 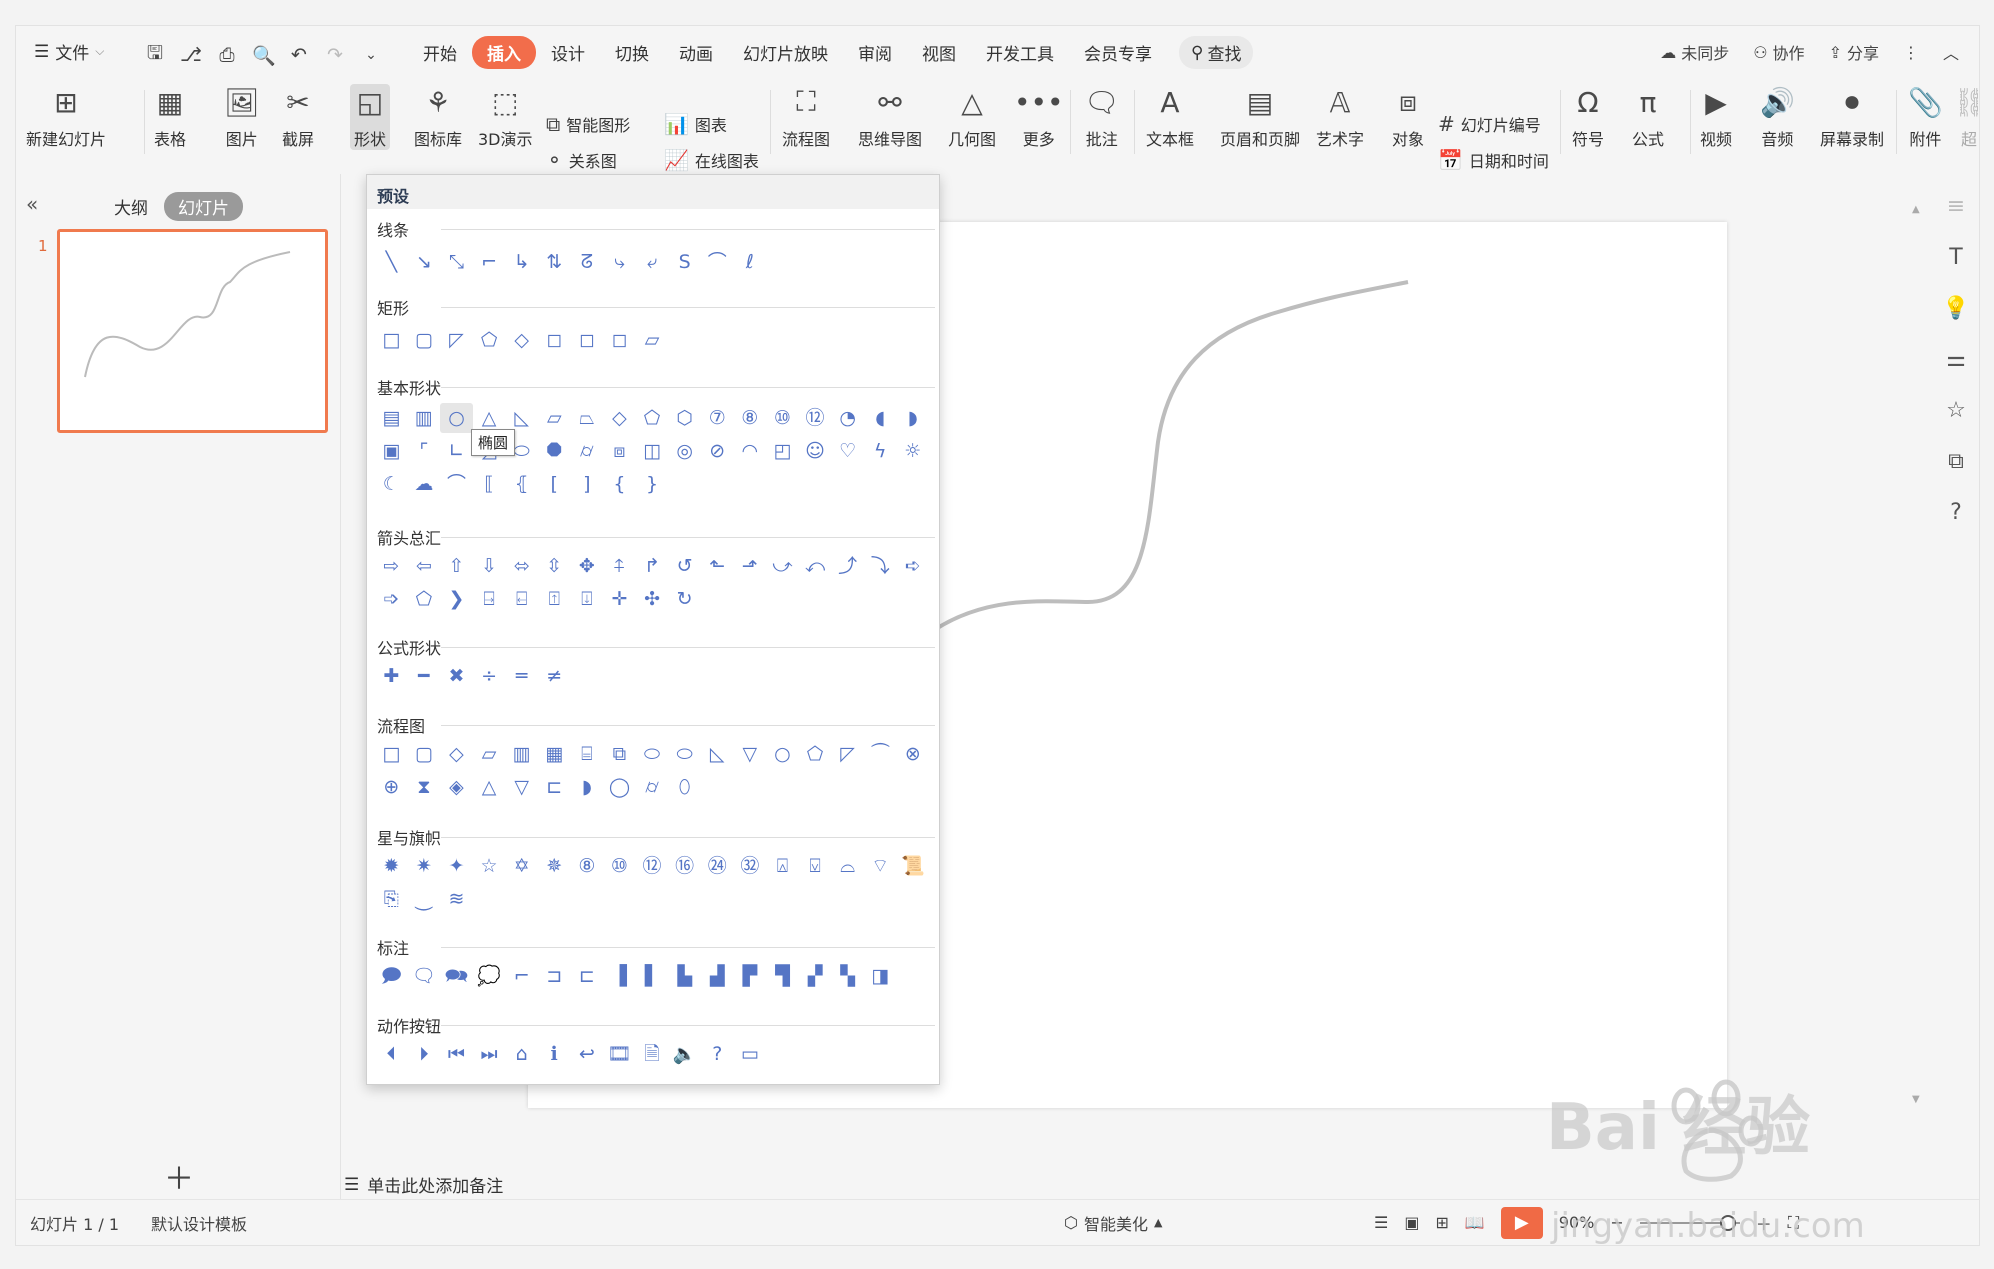 I want to click on curved-arrow-shape: ⤷, so click(x=619, y=262).